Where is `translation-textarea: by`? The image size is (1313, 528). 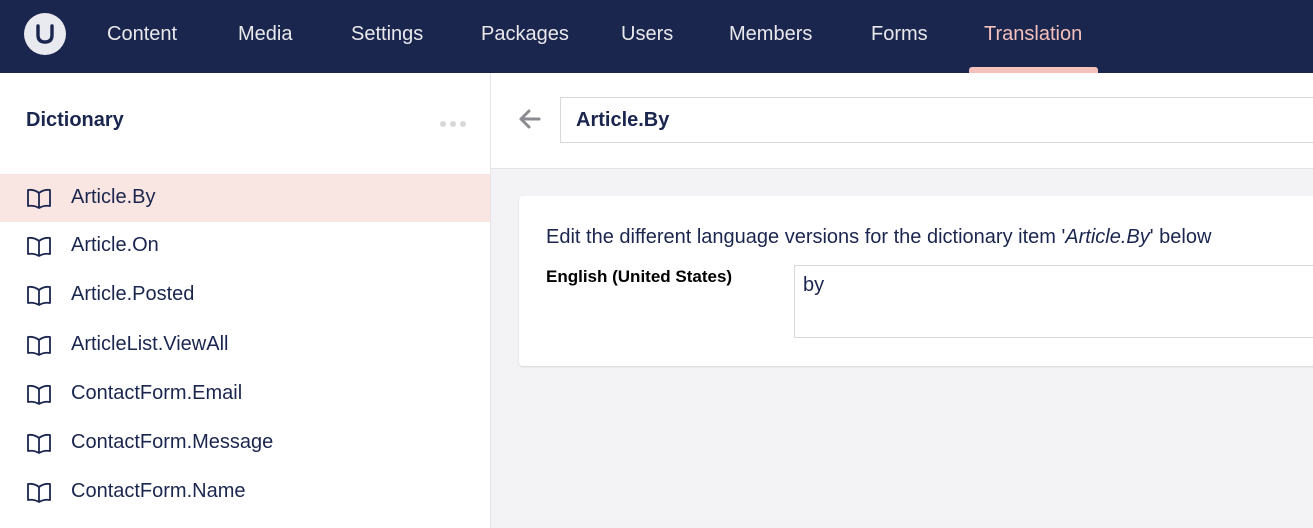
translation-textarea: by is located at coordinates (1053, 301).